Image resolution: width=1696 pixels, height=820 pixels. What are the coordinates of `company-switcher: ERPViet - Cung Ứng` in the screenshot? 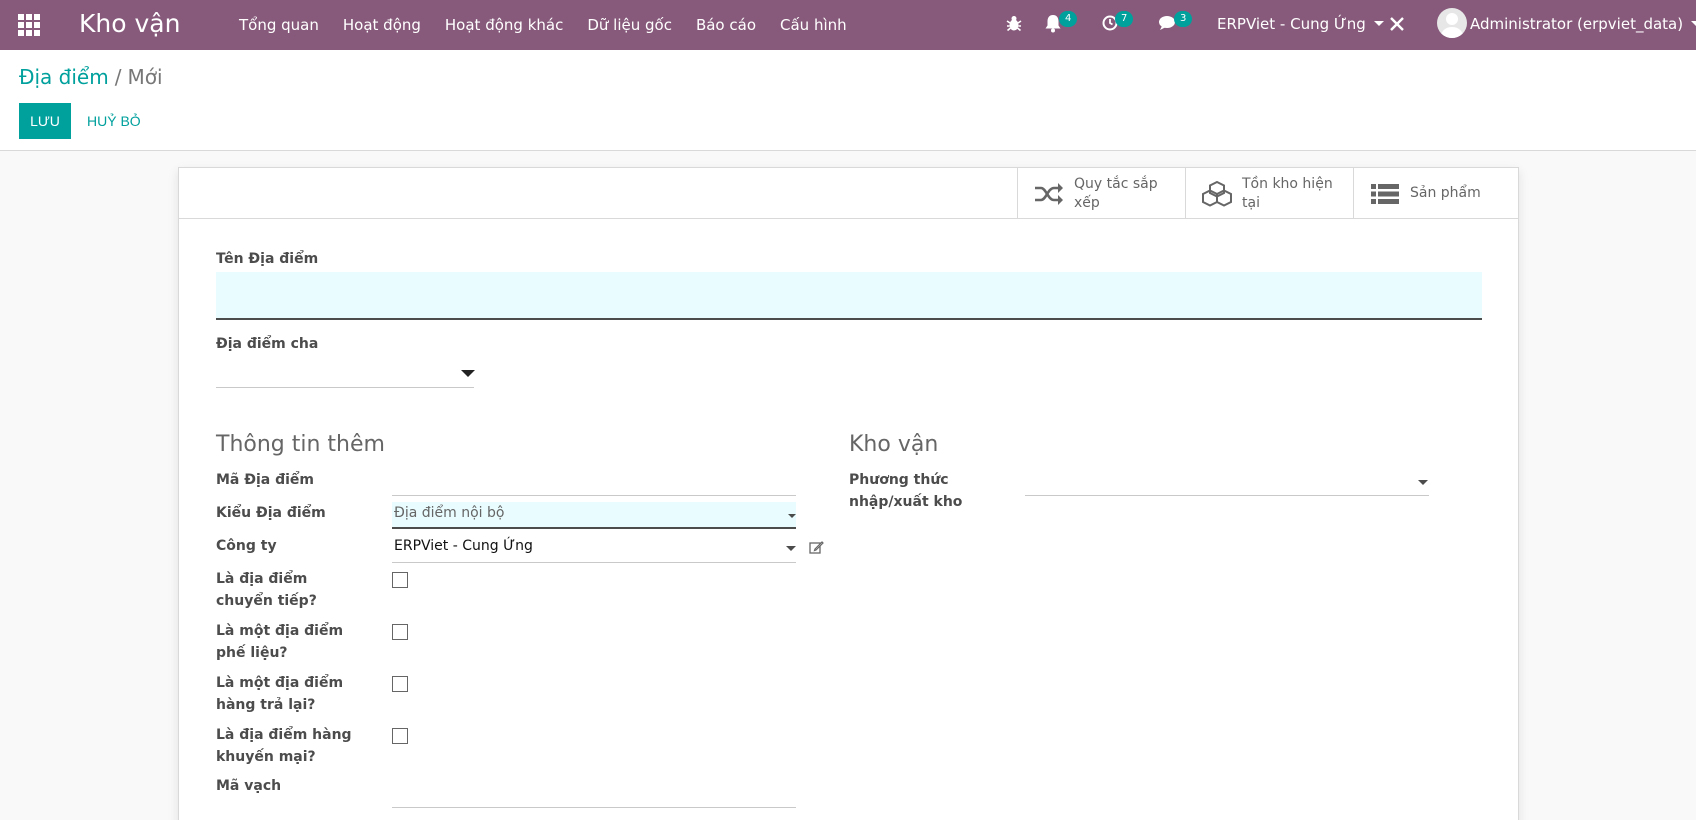 It's located at (1300, 24).